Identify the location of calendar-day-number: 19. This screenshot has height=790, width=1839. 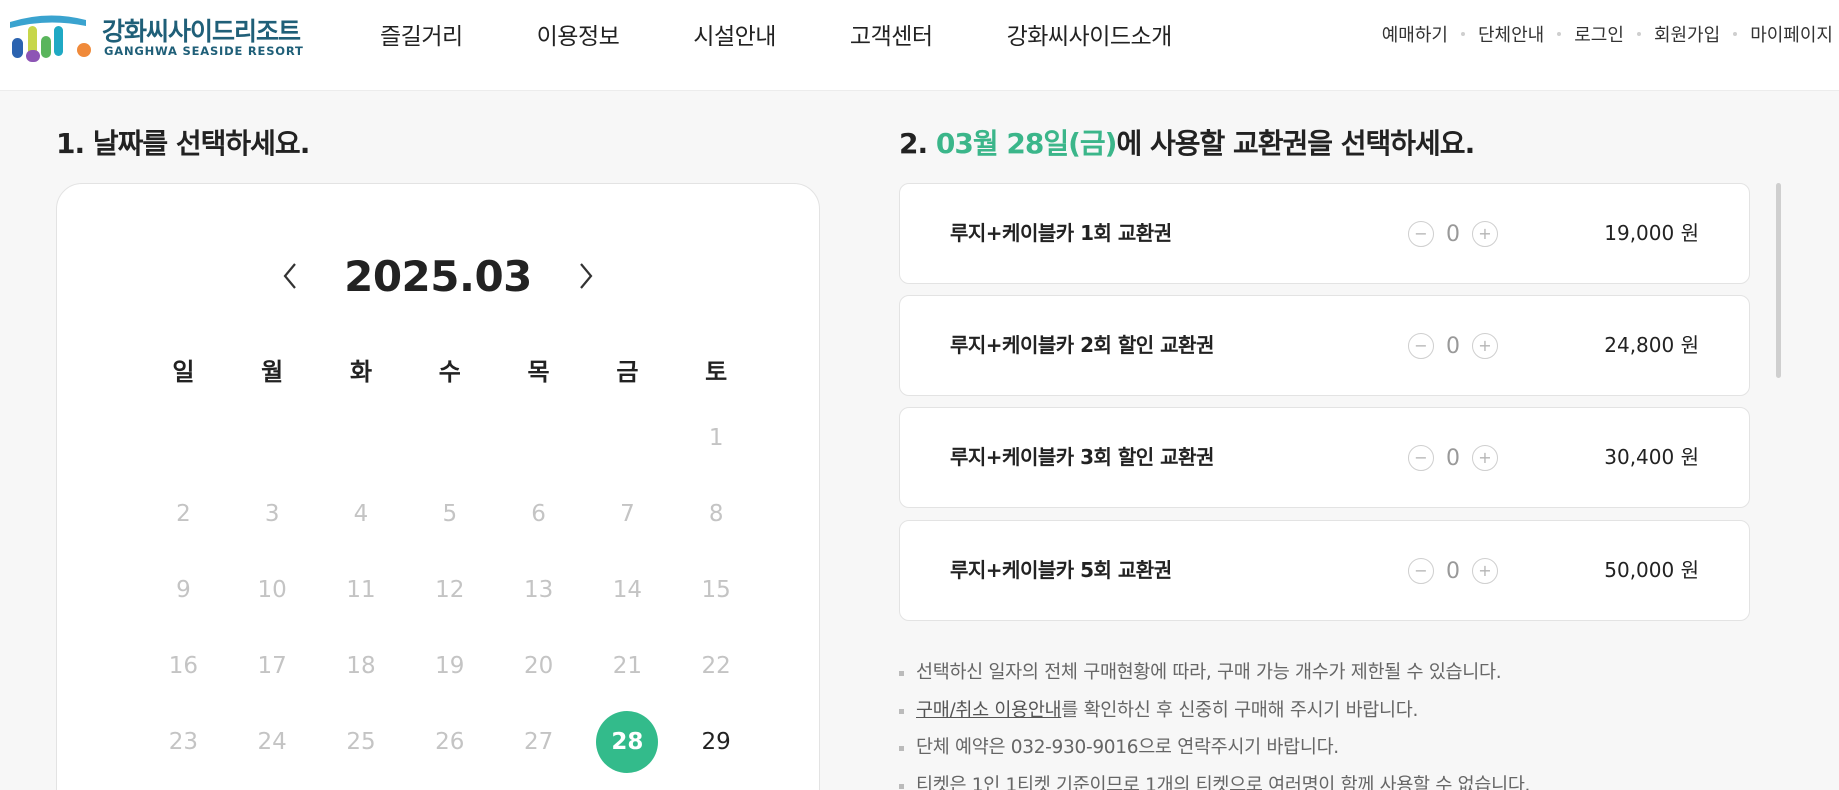
(450, 666).